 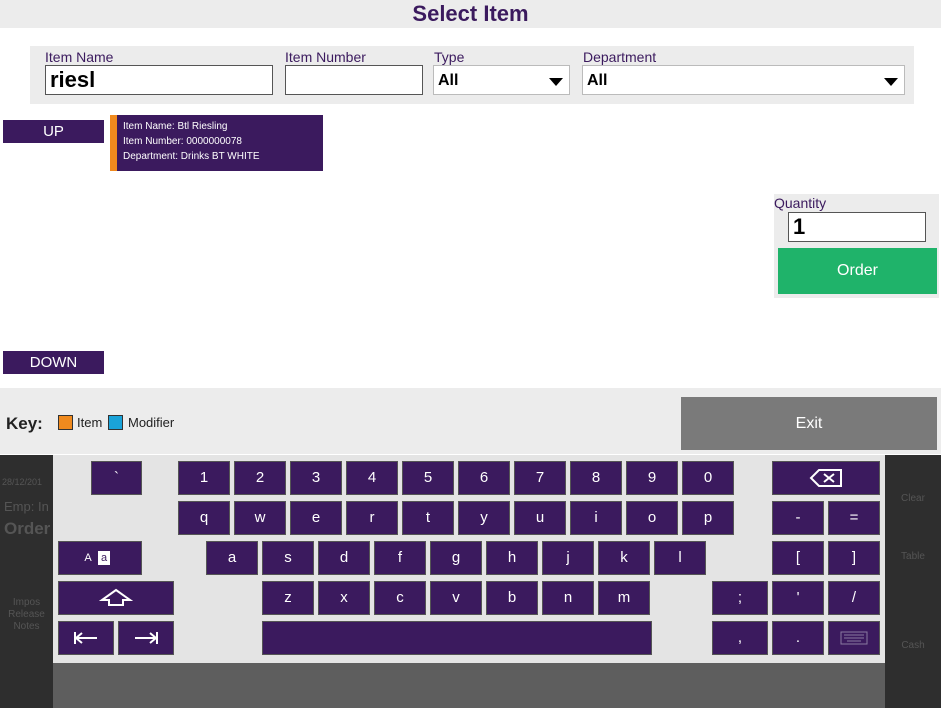 I want to click on key-v: v, so click(x=456, y=598).